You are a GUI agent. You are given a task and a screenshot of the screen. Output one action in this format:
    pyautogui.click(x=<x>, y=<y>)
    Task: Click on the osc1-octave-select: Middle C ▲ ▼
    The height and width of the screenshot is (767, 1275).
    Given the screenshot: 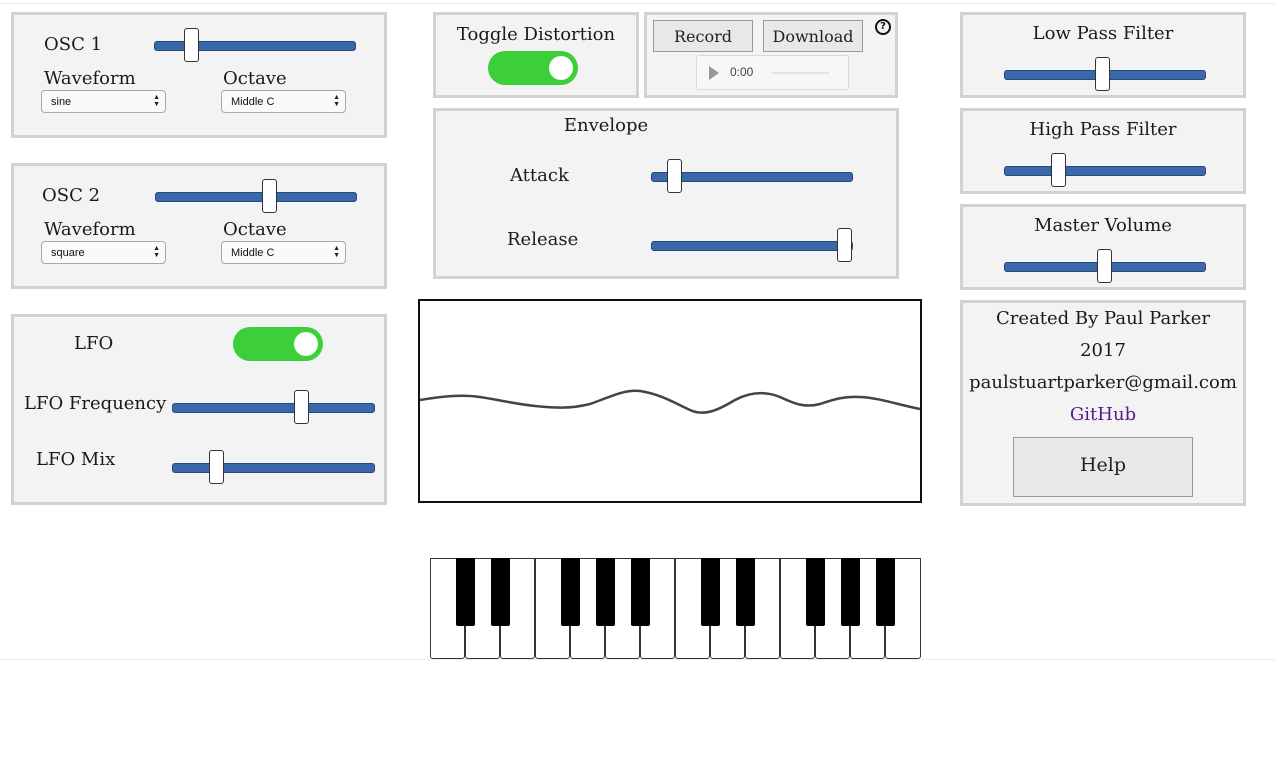 What is the action you would take?
    pyautogui.click(x=283, y=101)
    